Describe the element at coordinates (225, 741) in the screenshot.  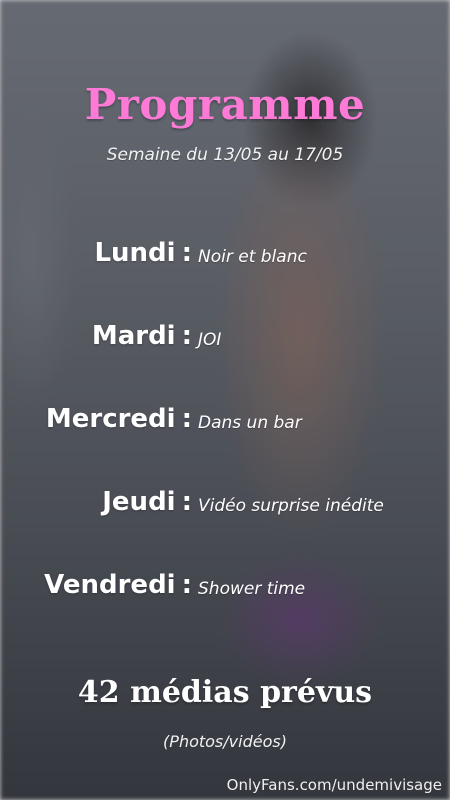
I see `media-type-note: (Photos/vidéos)` at that location.